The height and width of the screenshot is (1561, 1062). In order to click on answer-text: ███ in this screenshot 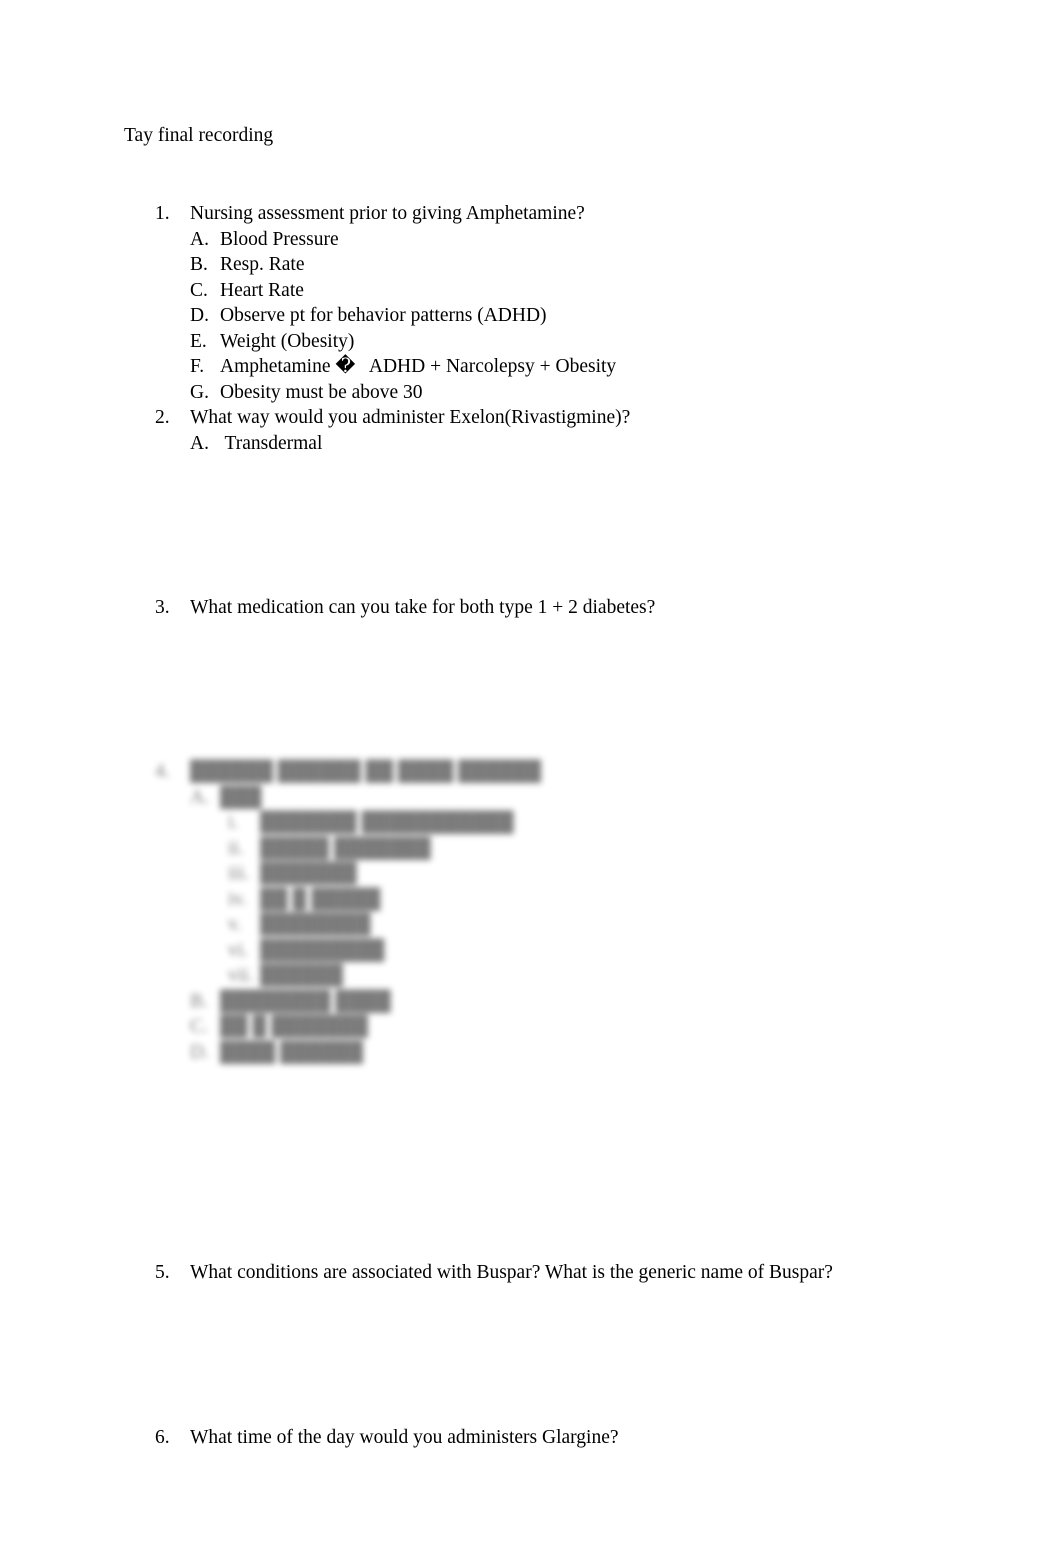, I will do `click(241, 797)`.